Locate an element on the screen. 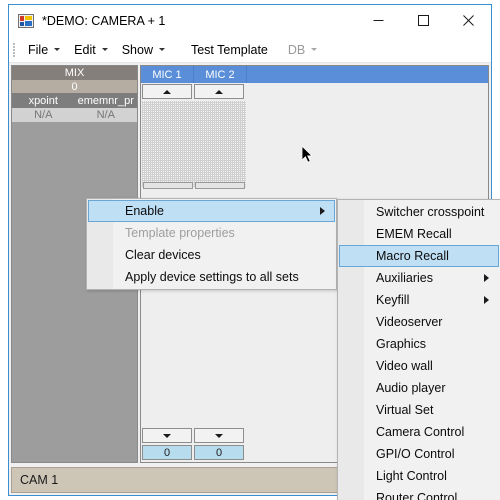 Image resolution: width=500 pixels, height=500 pixels. spinner-down-mic2 is located at coordinates (219, 435).